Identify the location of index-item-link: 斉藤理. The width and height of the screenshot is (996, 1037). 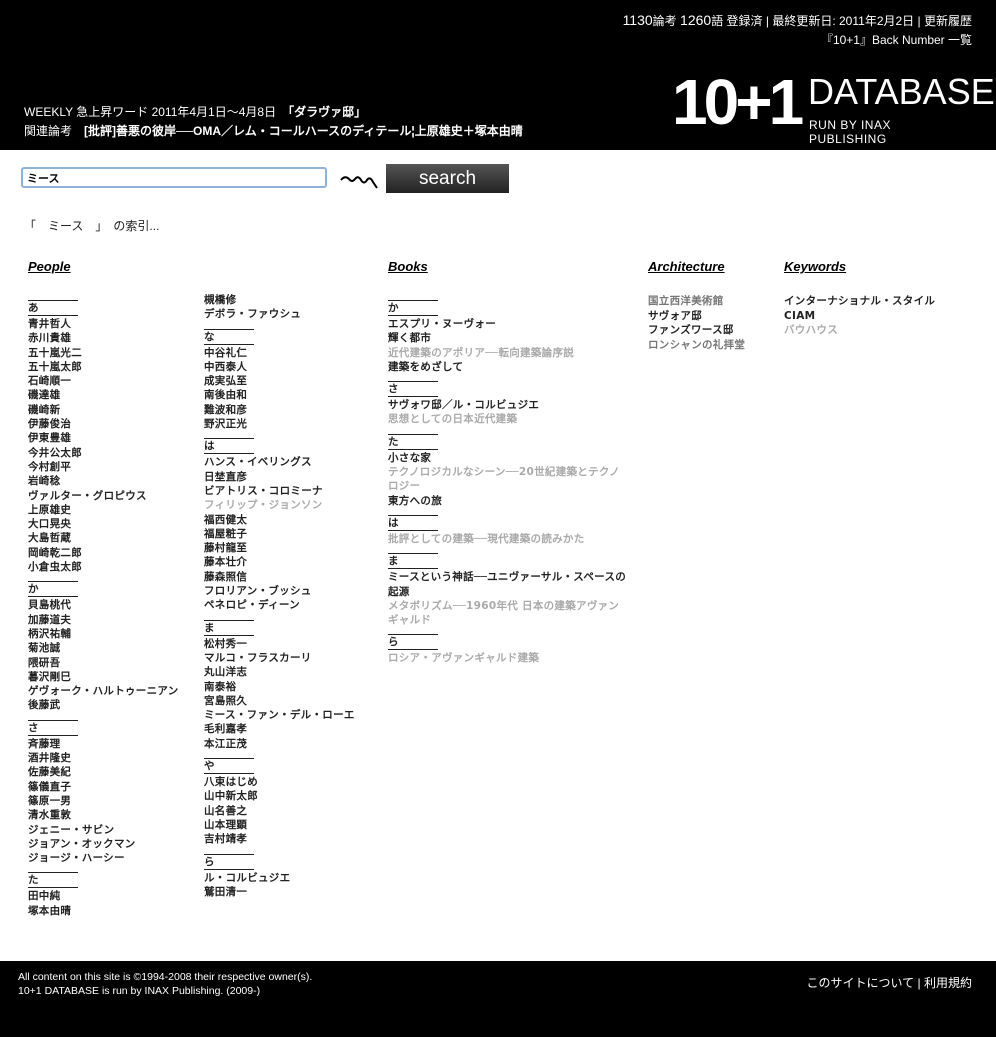
(103, 744).